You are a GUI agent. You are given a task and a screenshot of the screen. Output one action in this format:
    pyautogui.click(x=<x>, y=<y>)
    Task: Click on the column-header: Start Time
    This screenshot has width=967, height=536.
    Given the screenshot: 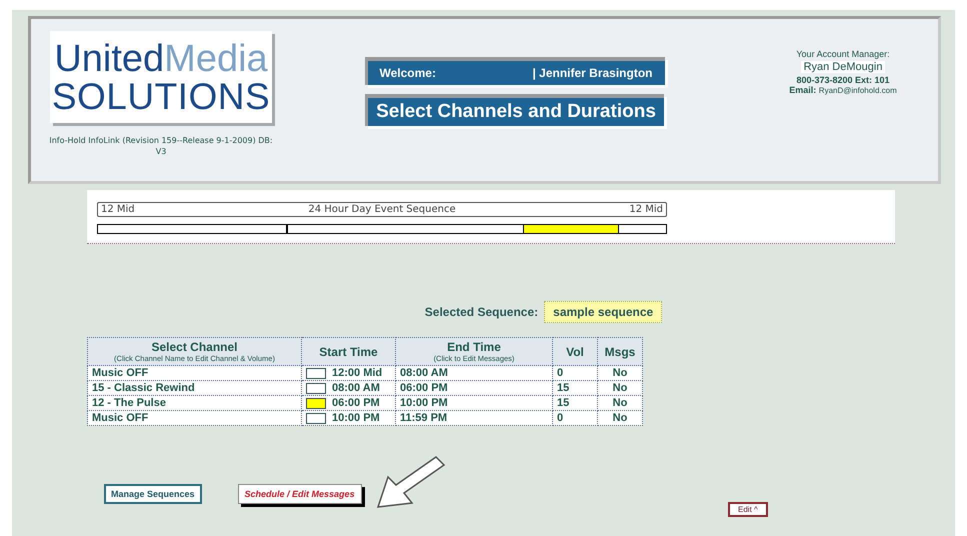 What is the action you would take?
    pyautogui.click(x=349, y=352)
    